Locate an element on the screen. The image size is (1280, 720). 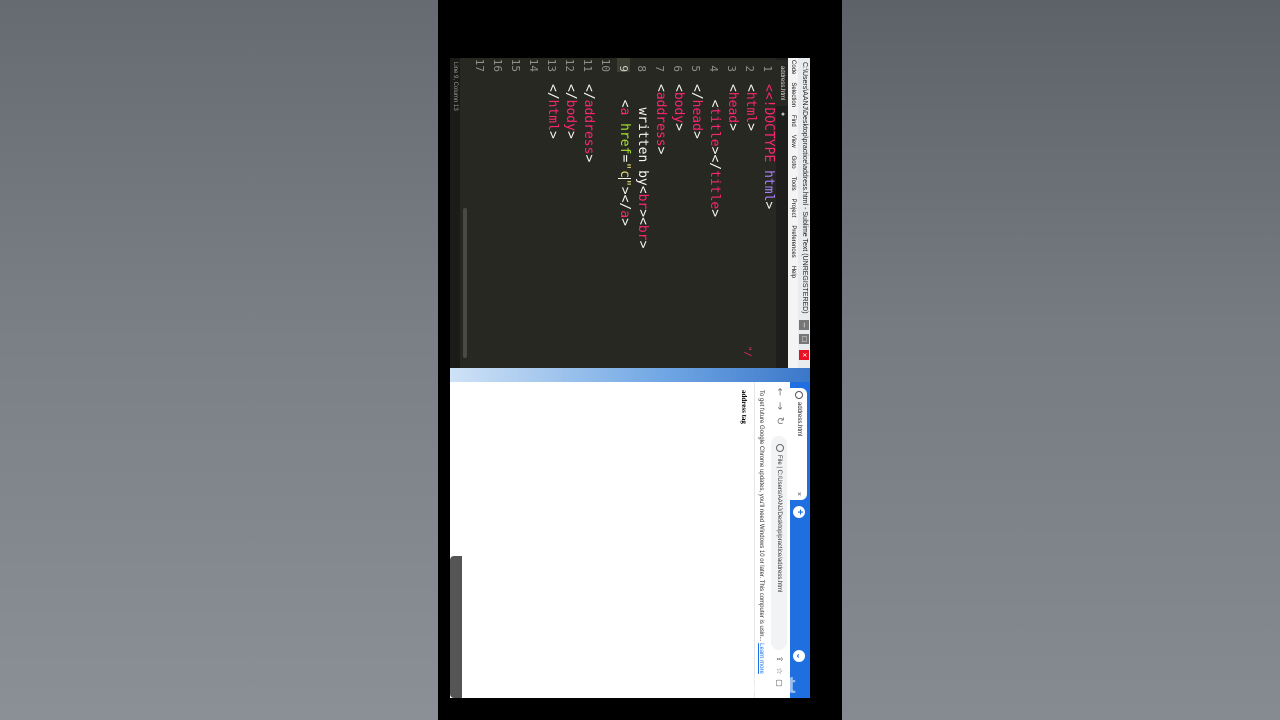
code-token: written by is located at coordinates (642, 146).